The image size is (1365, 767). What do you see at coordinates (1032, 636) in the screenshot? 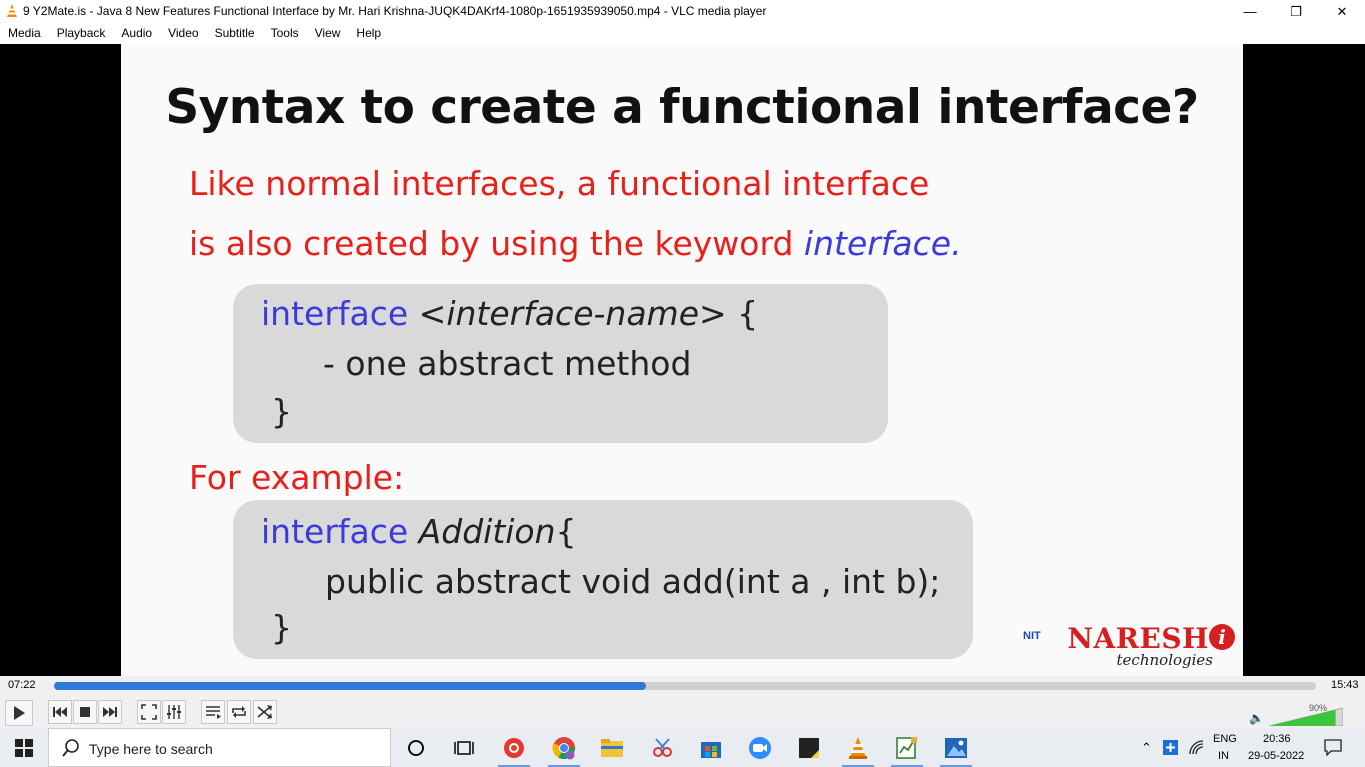
I see `logo-mark: NIT` at bounding box center [1032, 636].